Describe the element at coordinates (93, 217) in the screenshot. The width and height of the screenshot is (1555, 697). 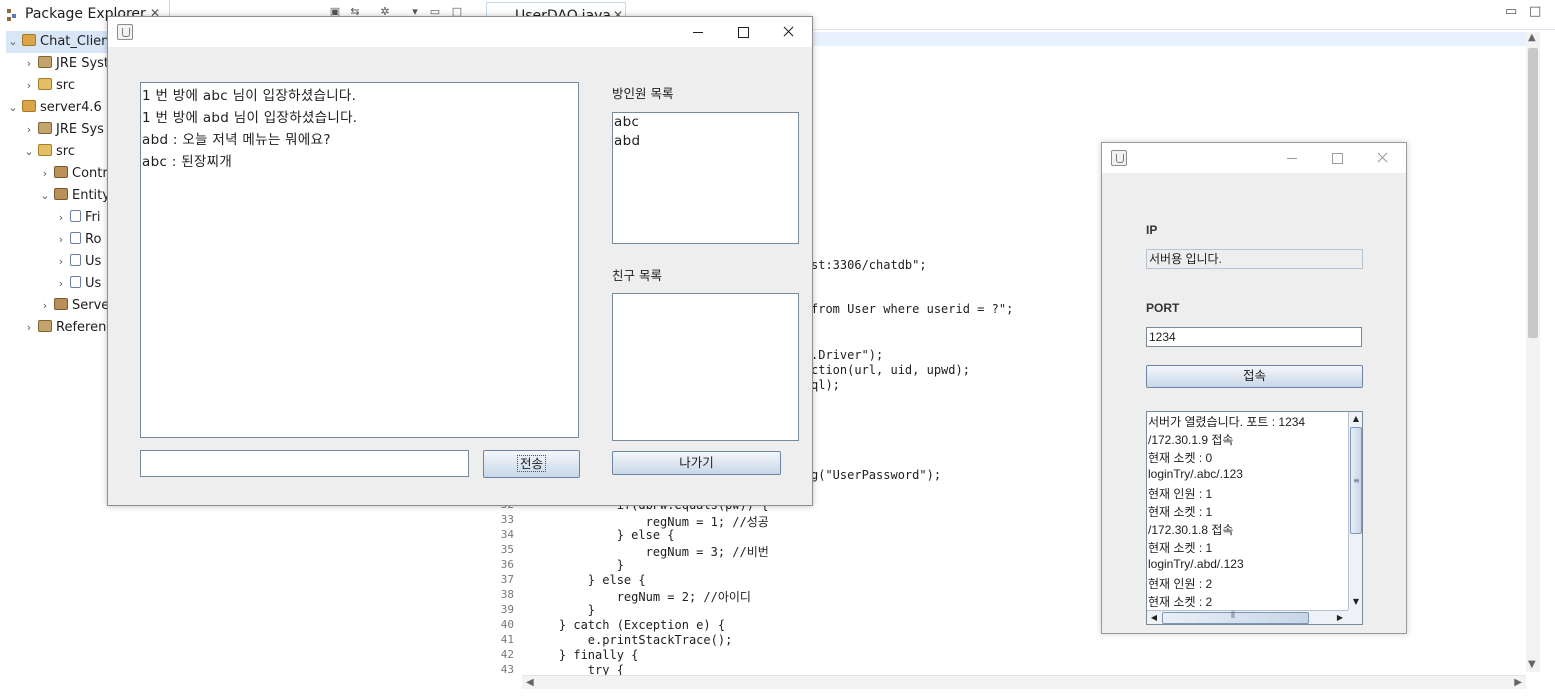
I see `tree-item-label: Fri` at that location.